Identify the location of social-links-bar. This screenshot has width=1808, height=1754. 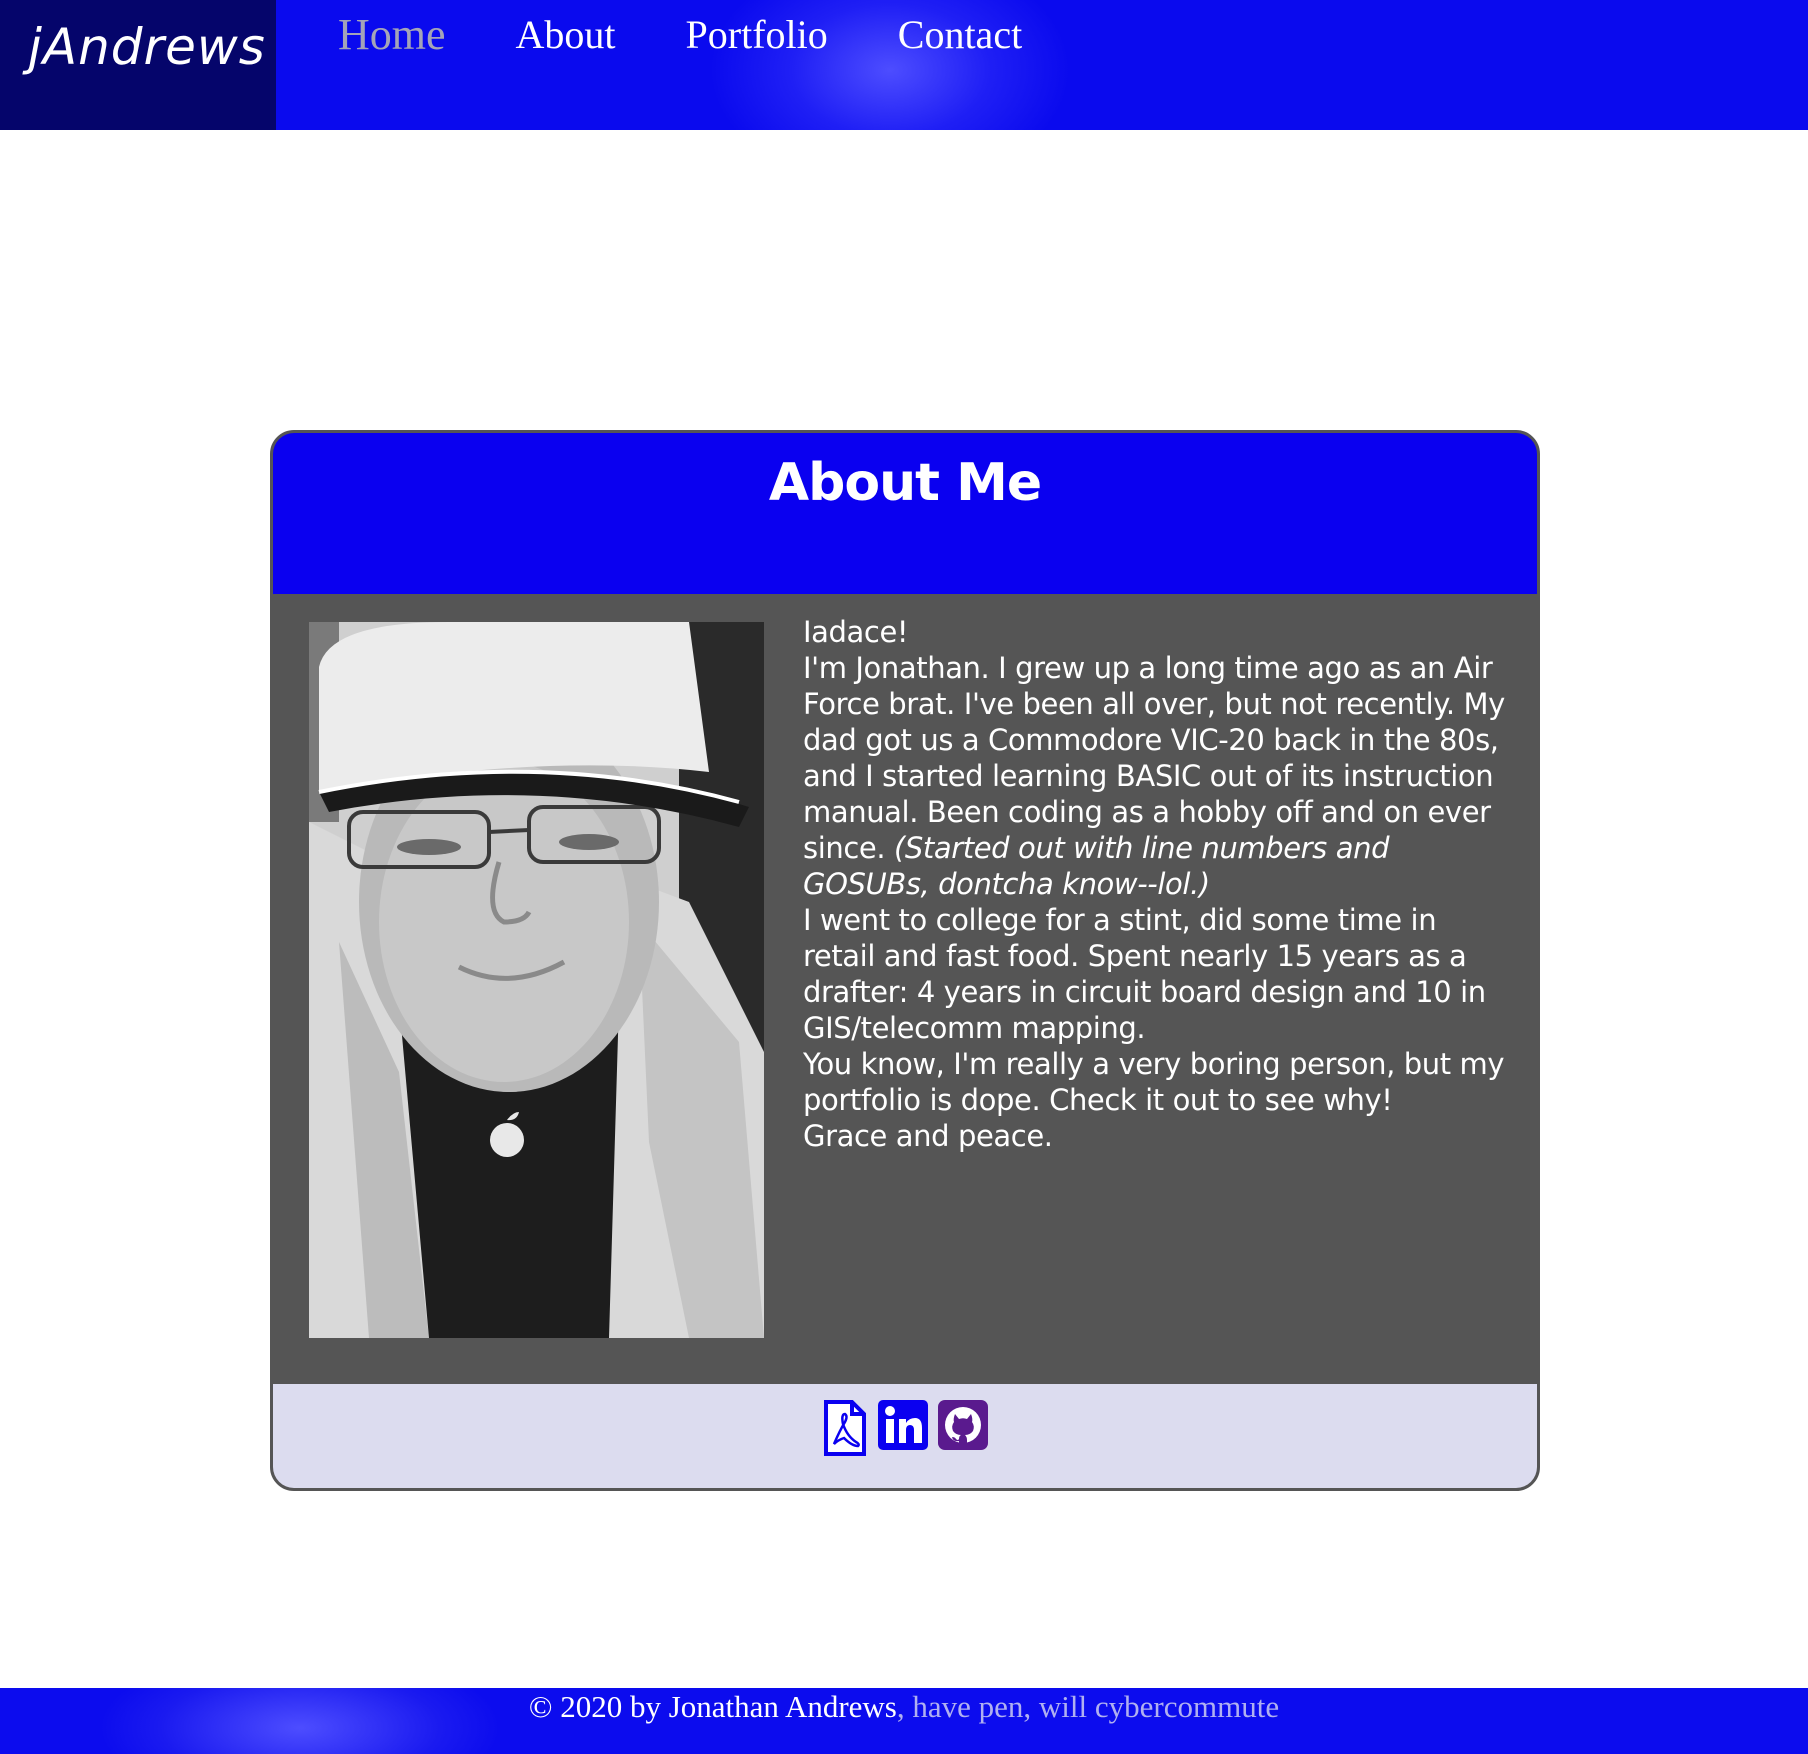
(905, 1436).